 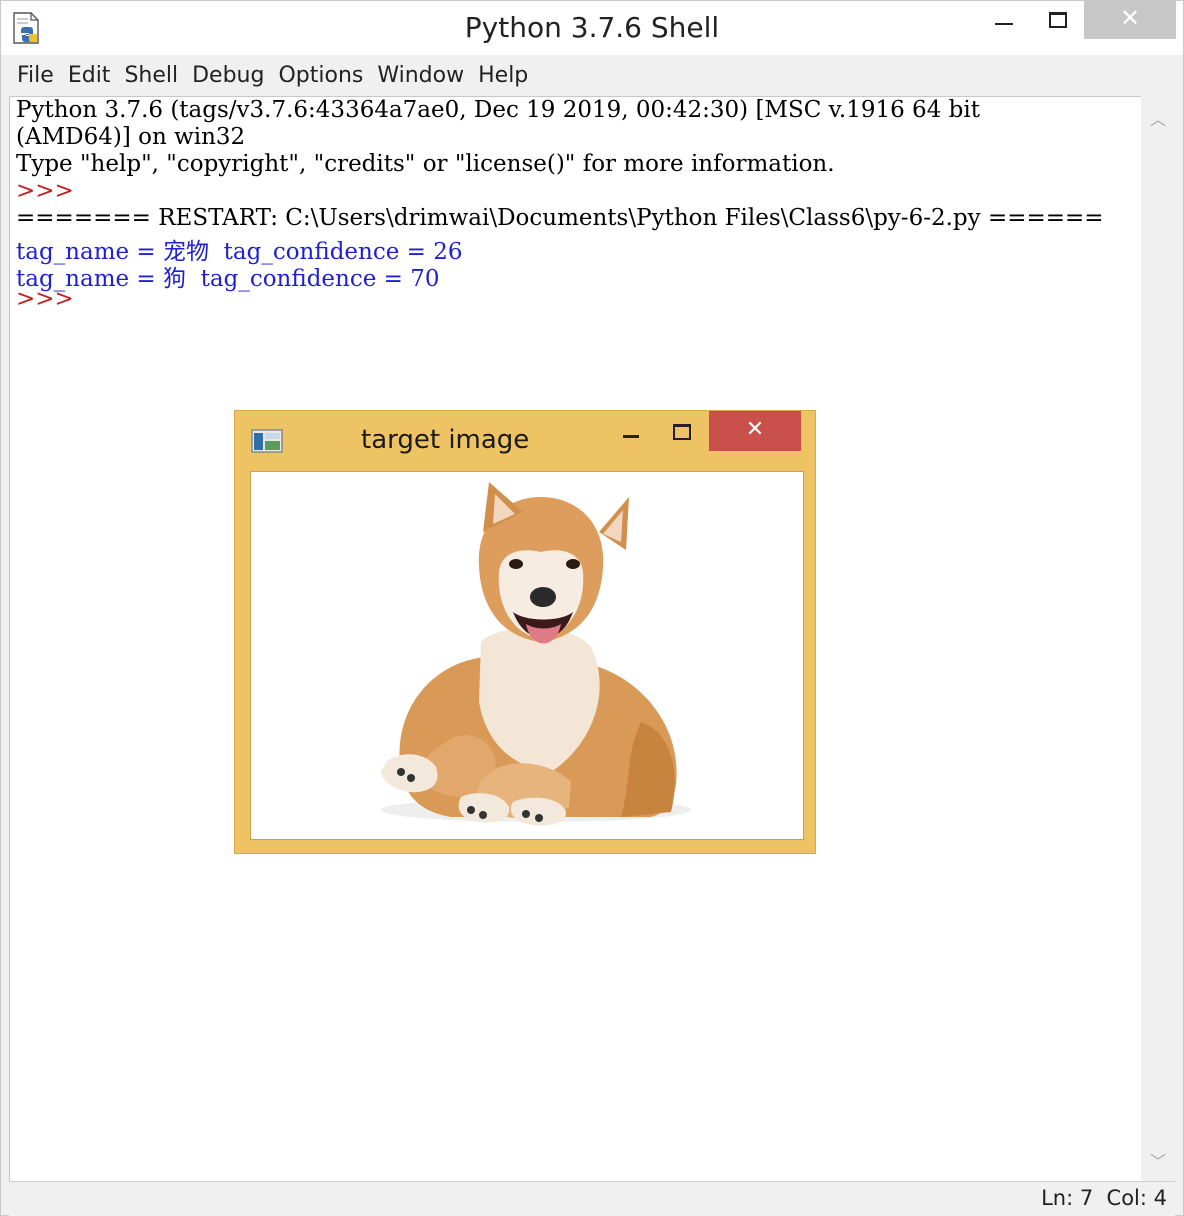 I want to click on vertical-scrollbar: ︿ ﹀, so click(x=1158, y=638).